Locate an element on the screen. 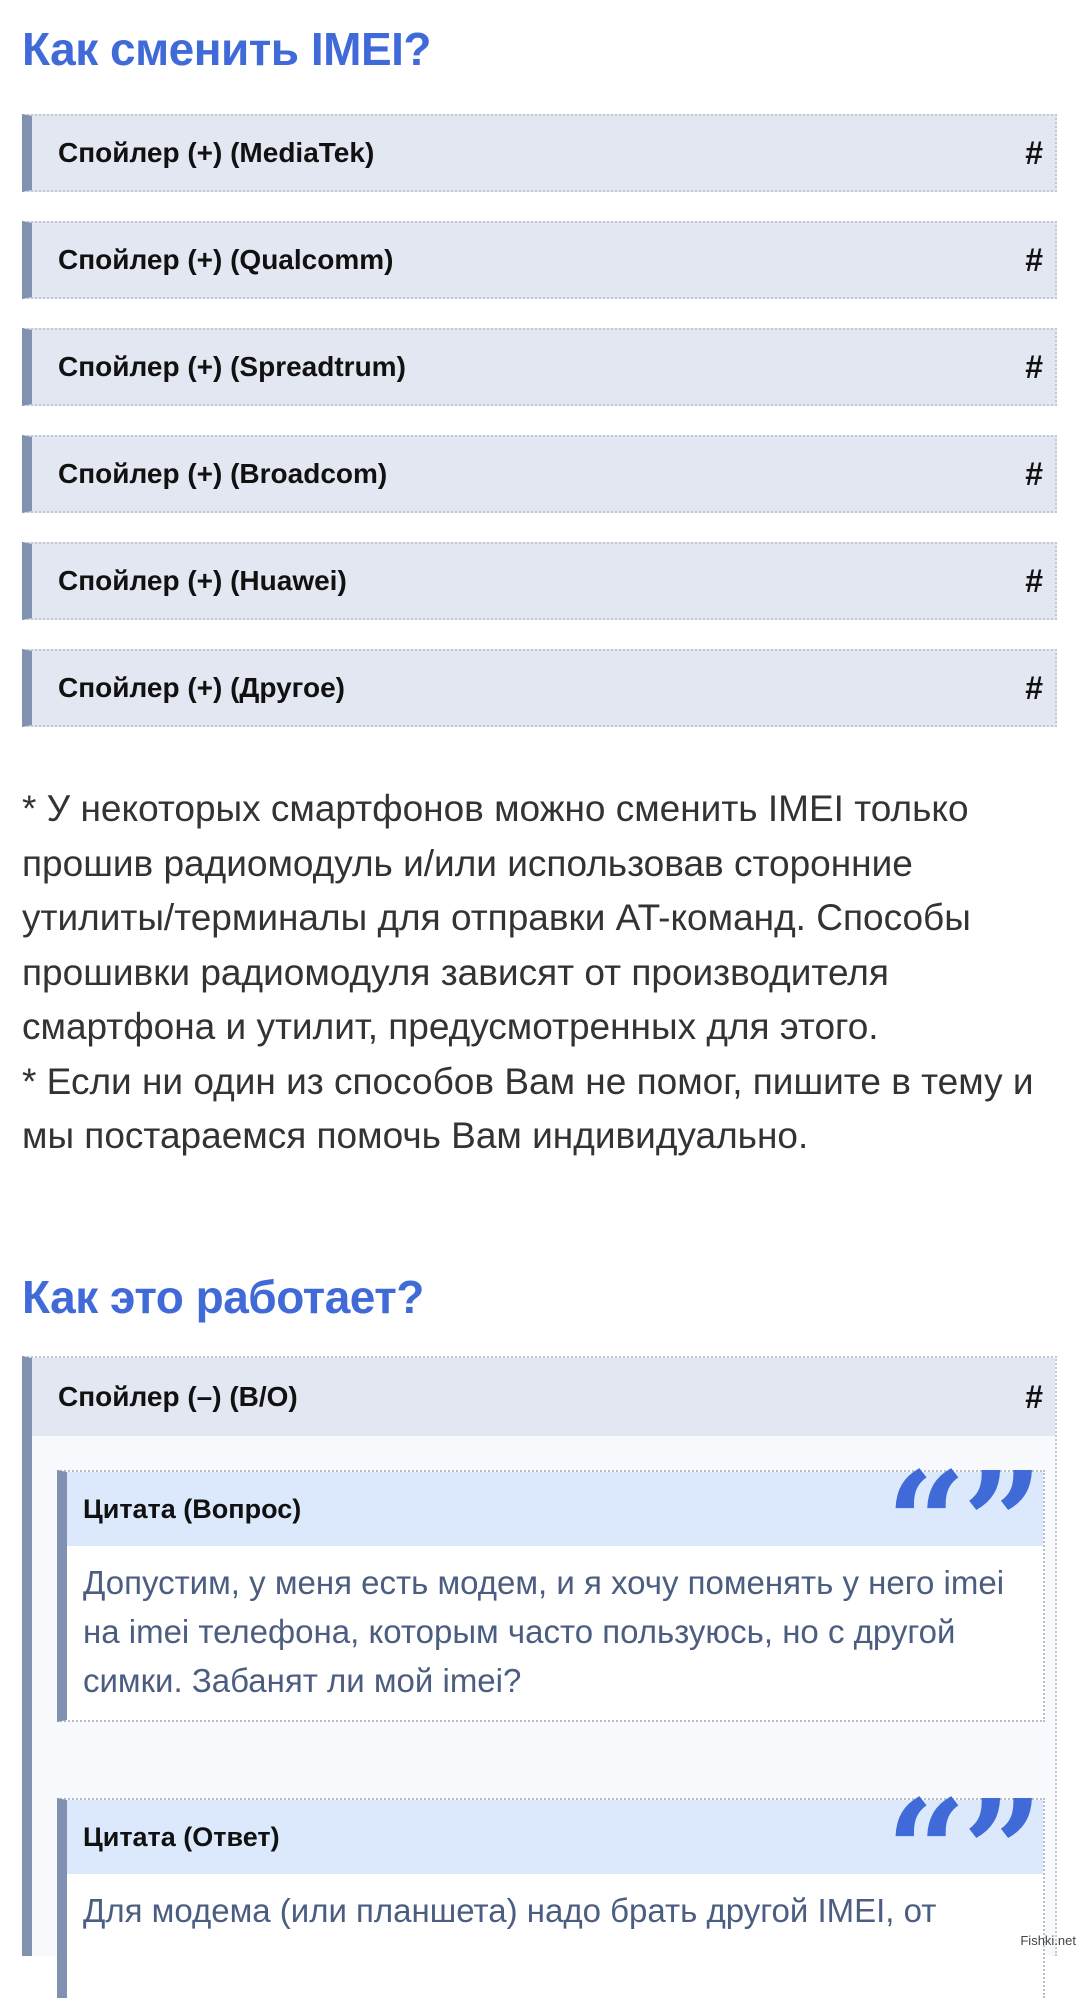 This screenshot has width=1080, height=1998. quote-header: Цитата (Ответ) “” is located at coordinates (555, 1852).